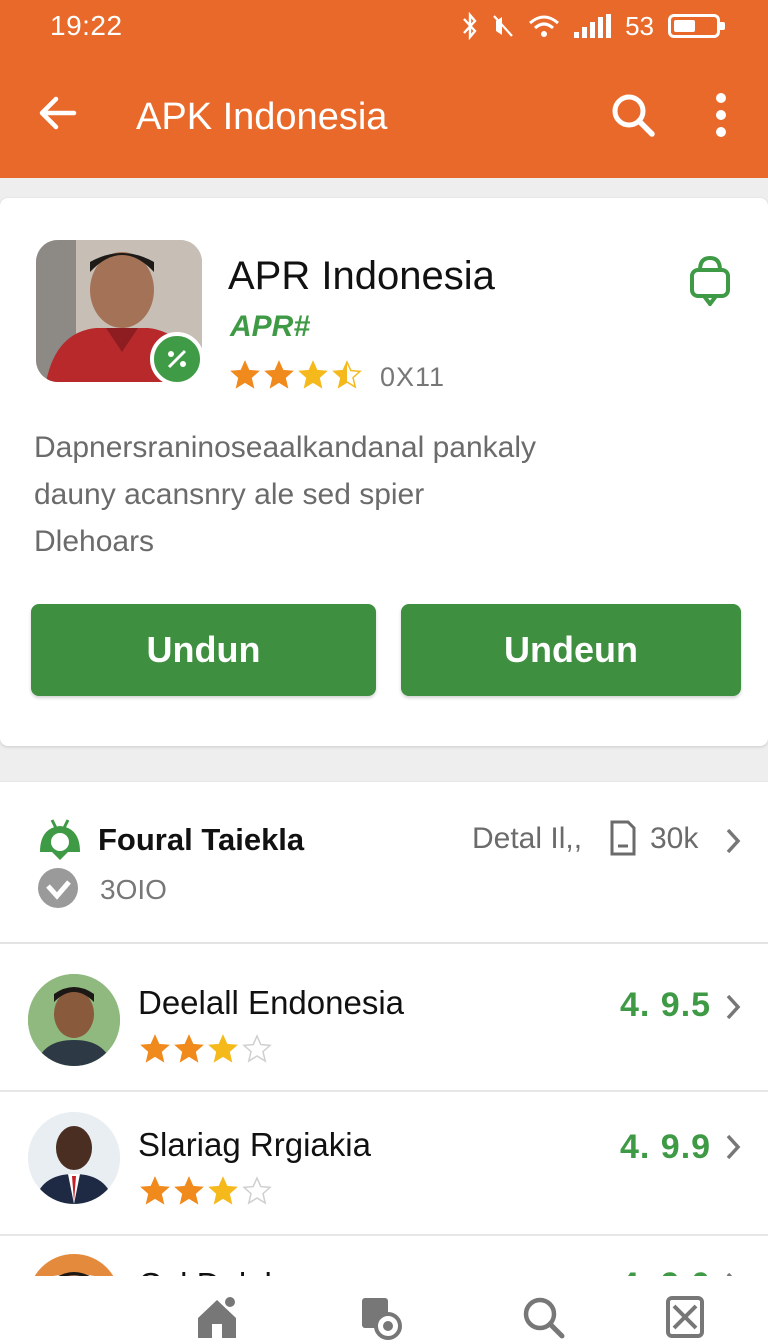 The width and height of the screenshot is (768, 1344). Describe the element at coordinates (285, 447) in the screenshot. I see `description-line: Dapnersraninoseaalkandanal pankaly` at that location.